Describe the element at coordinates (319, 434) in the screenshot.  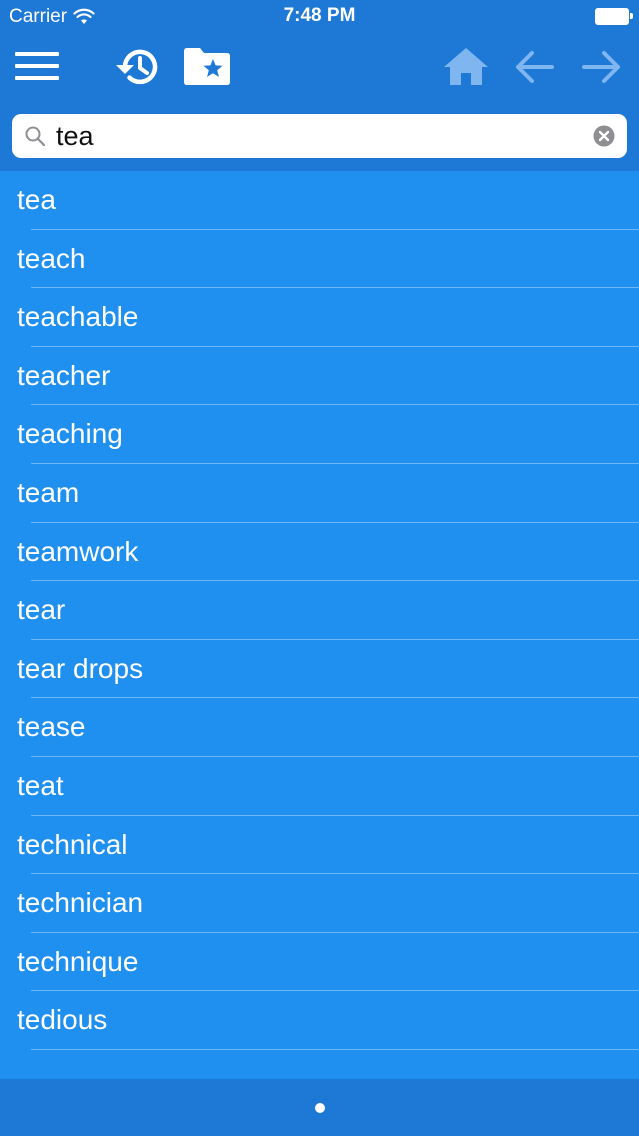
I see `list-item: teaching` at that location.